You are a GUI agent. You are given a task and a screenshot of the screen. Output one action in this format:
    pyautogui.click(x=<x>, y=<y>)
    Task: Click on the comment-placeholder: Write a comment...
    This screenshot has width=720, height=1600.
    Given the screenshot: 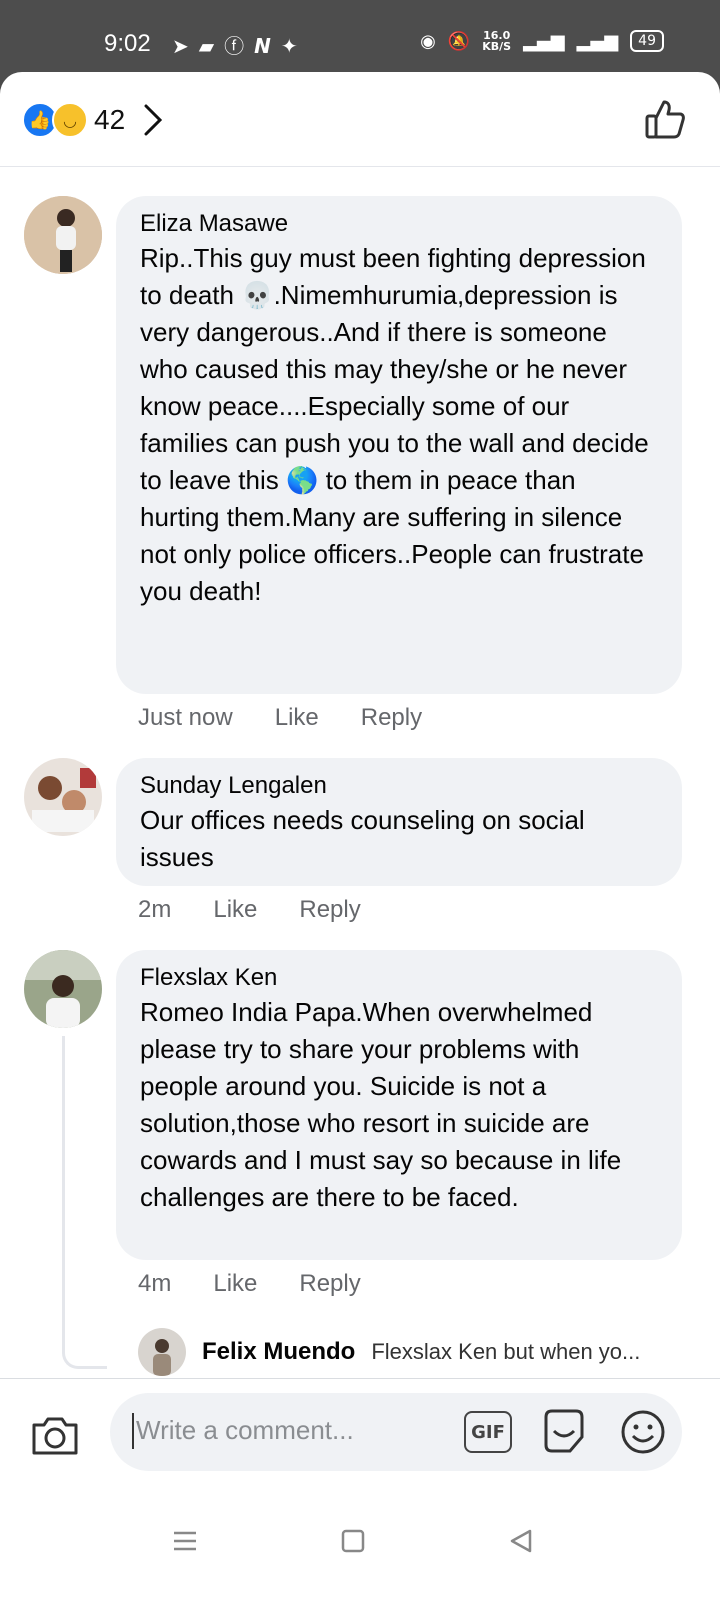 What is the action you would take?
    pyautogui.click(x=245, y=1430)
    